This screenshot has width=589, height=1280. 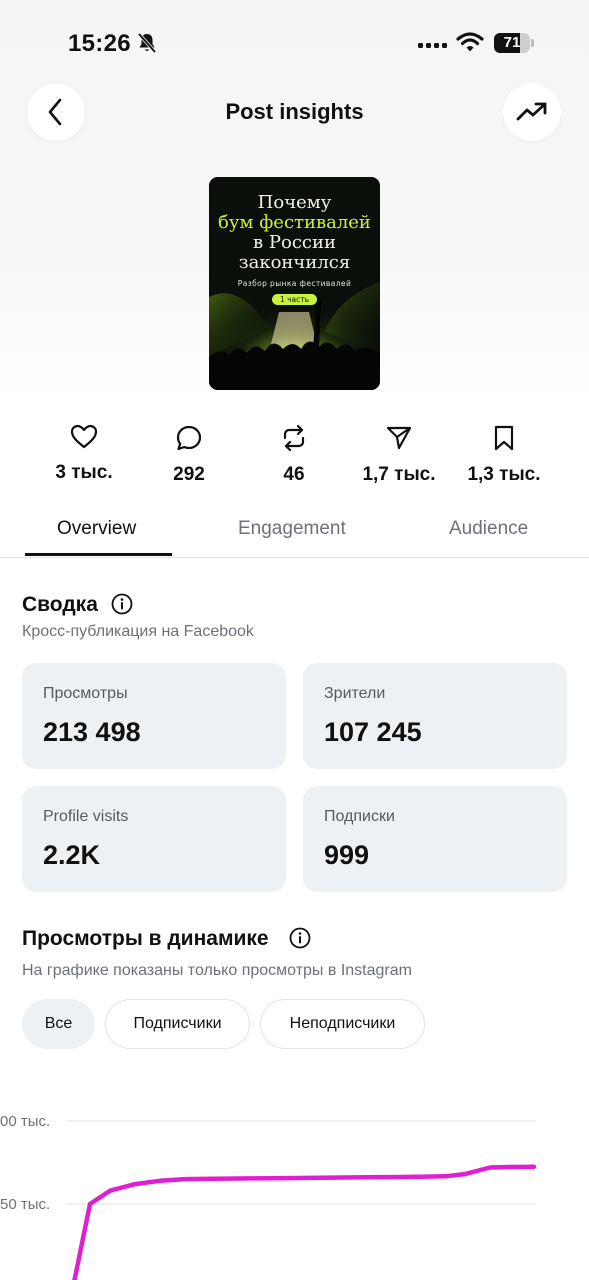 What do you see at coordinates (84, 454) in the screenshot?
I see `likes-stat: 3 тыс.` at bounding box center [84, 454].